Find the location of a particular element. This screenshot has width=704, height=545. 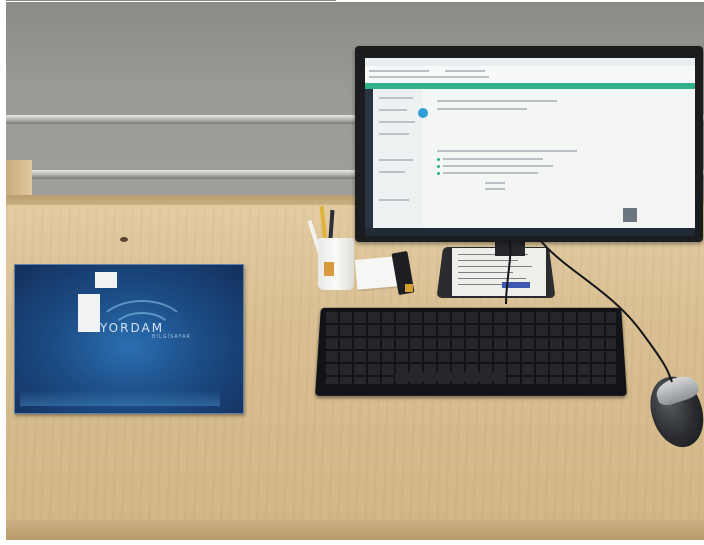

keyboard-cable is located at coordinates (508, 272).